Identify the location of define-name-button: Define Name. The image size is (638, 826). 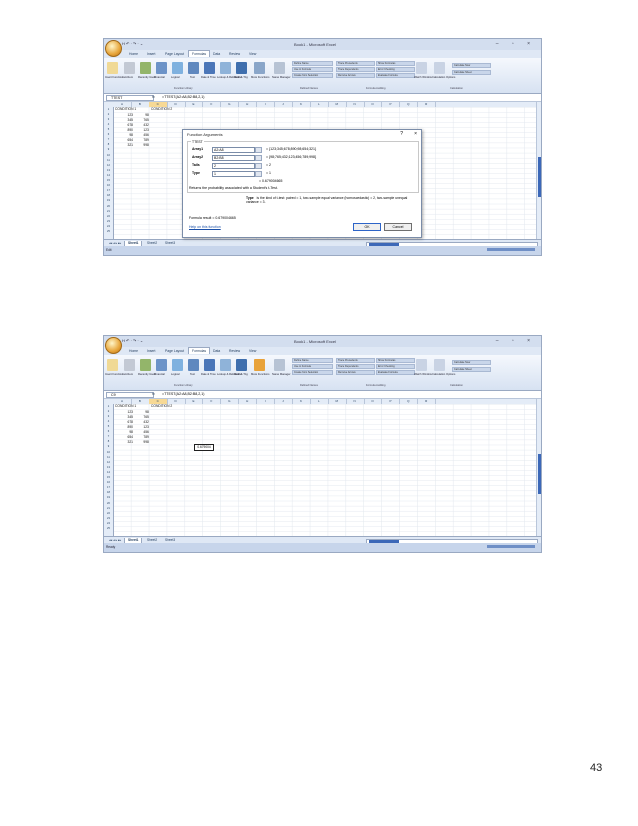
(312, 360).